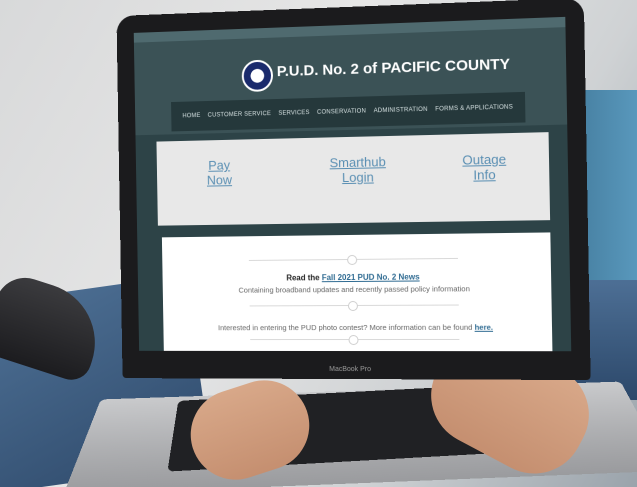 The height and width of the screenshot is (487, 637). What do you see at coordinates (474, 108) in the screenshot?
I see `nav-forms-applications: FORMS & APPLICATIONS` at bounding box center [474, 108].